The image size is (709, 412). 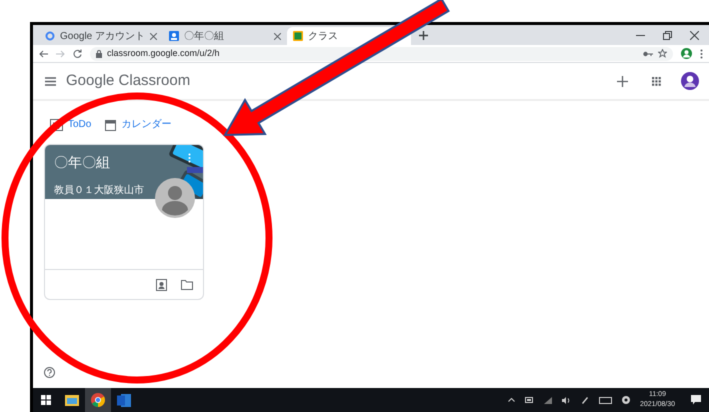 I want to click on app-title: Google Classroom, so click(x=128, y=81).